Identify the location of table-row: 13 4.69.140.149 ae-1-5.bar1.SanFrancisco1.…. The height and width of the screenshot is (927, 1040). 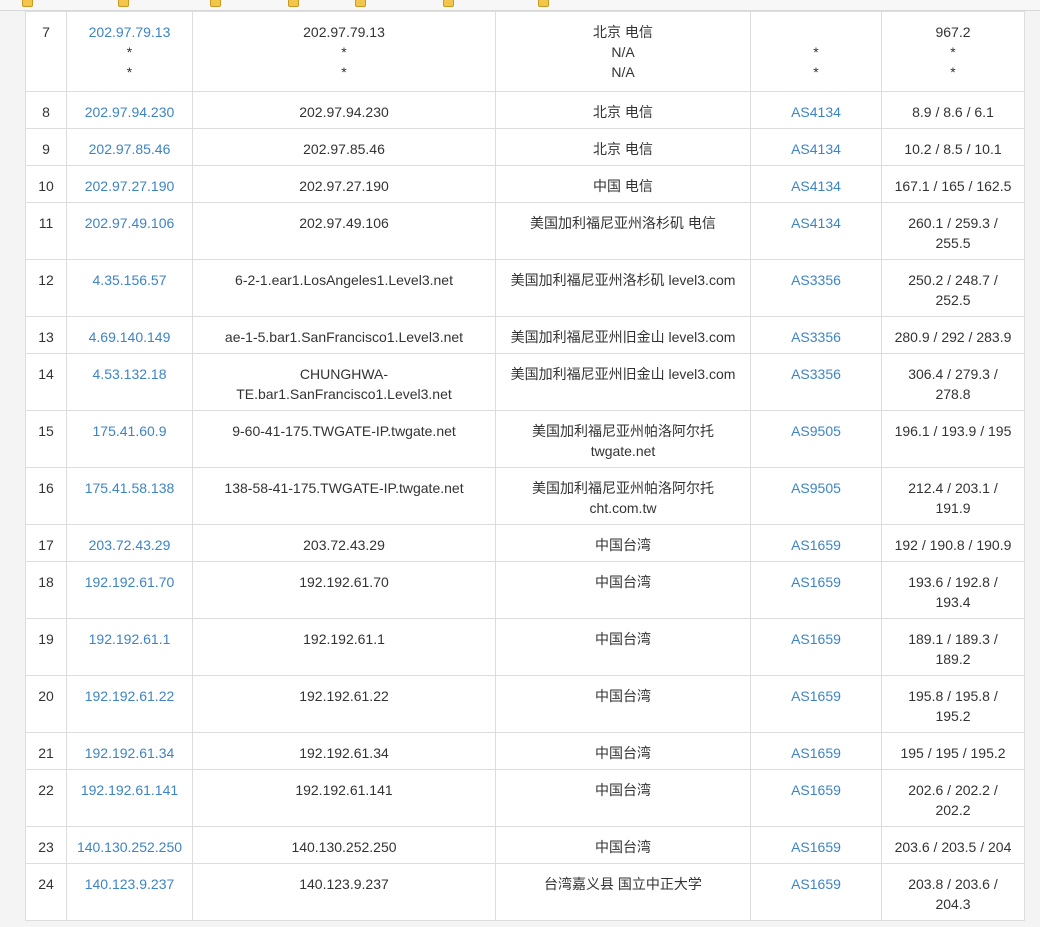
(525, 335).